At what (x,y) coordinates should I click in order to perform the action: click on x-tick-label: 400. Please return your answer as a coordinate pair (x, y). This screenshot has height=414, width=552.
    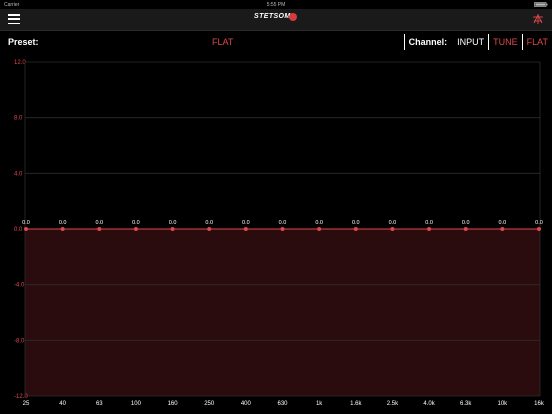
    Looking at the image, I should click on (246, 404).